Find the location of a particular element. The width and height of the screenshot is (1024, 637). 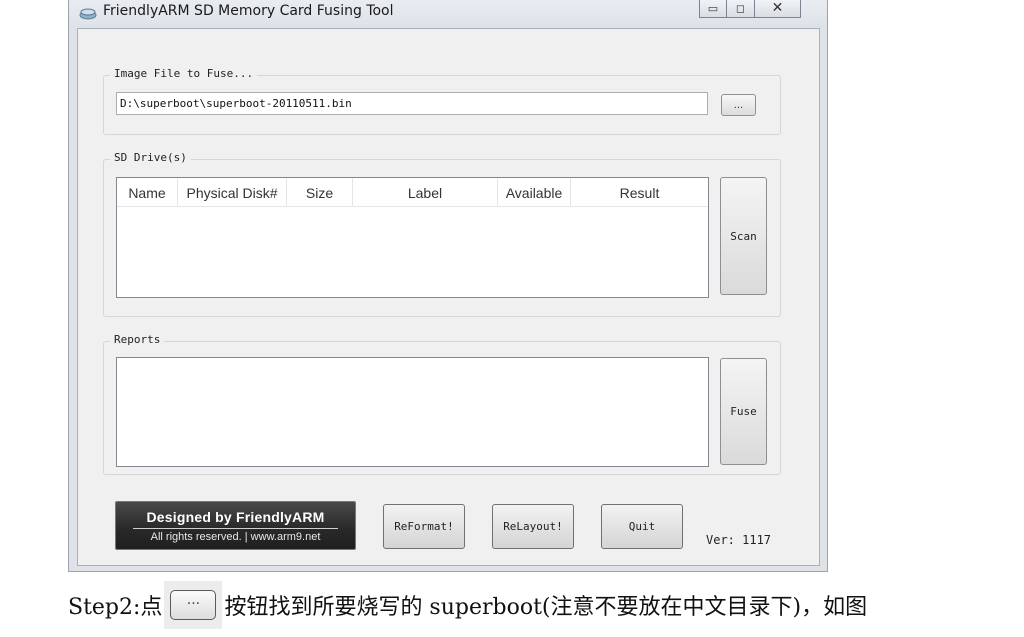

scan-button-label: Scan is located at coordinates (743, 236).